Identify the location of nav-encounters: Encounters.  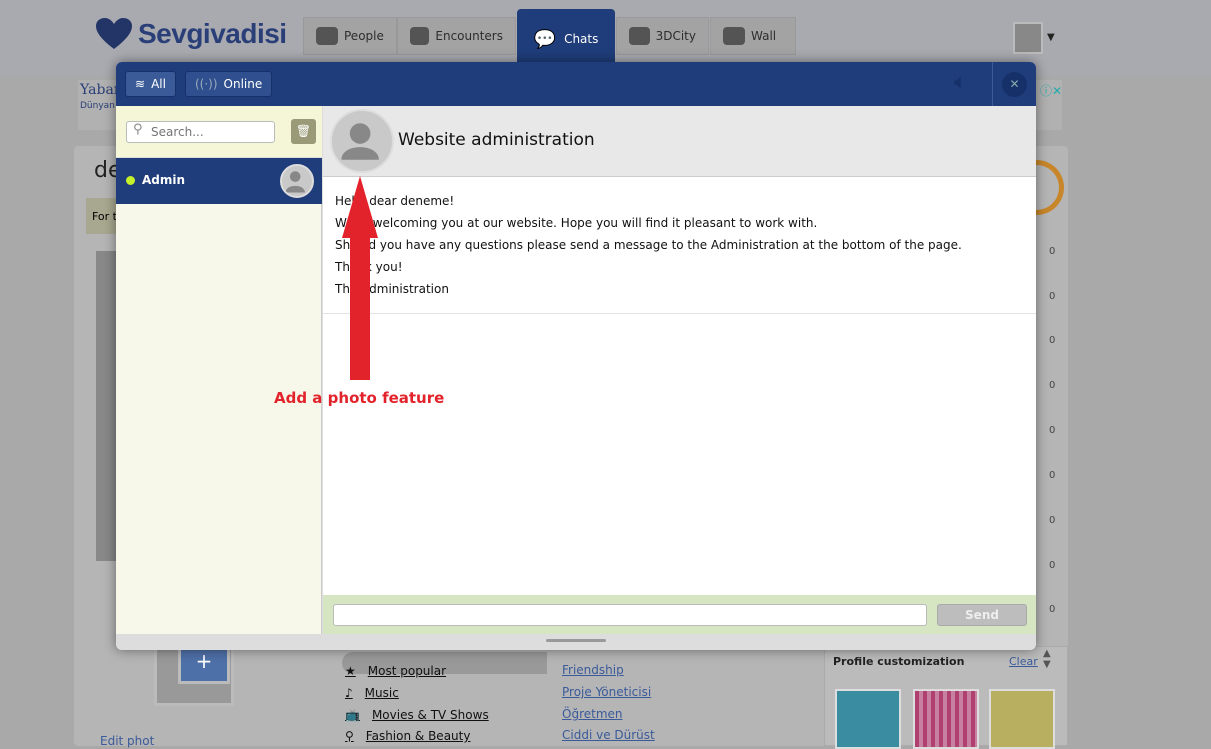
(456, 36).